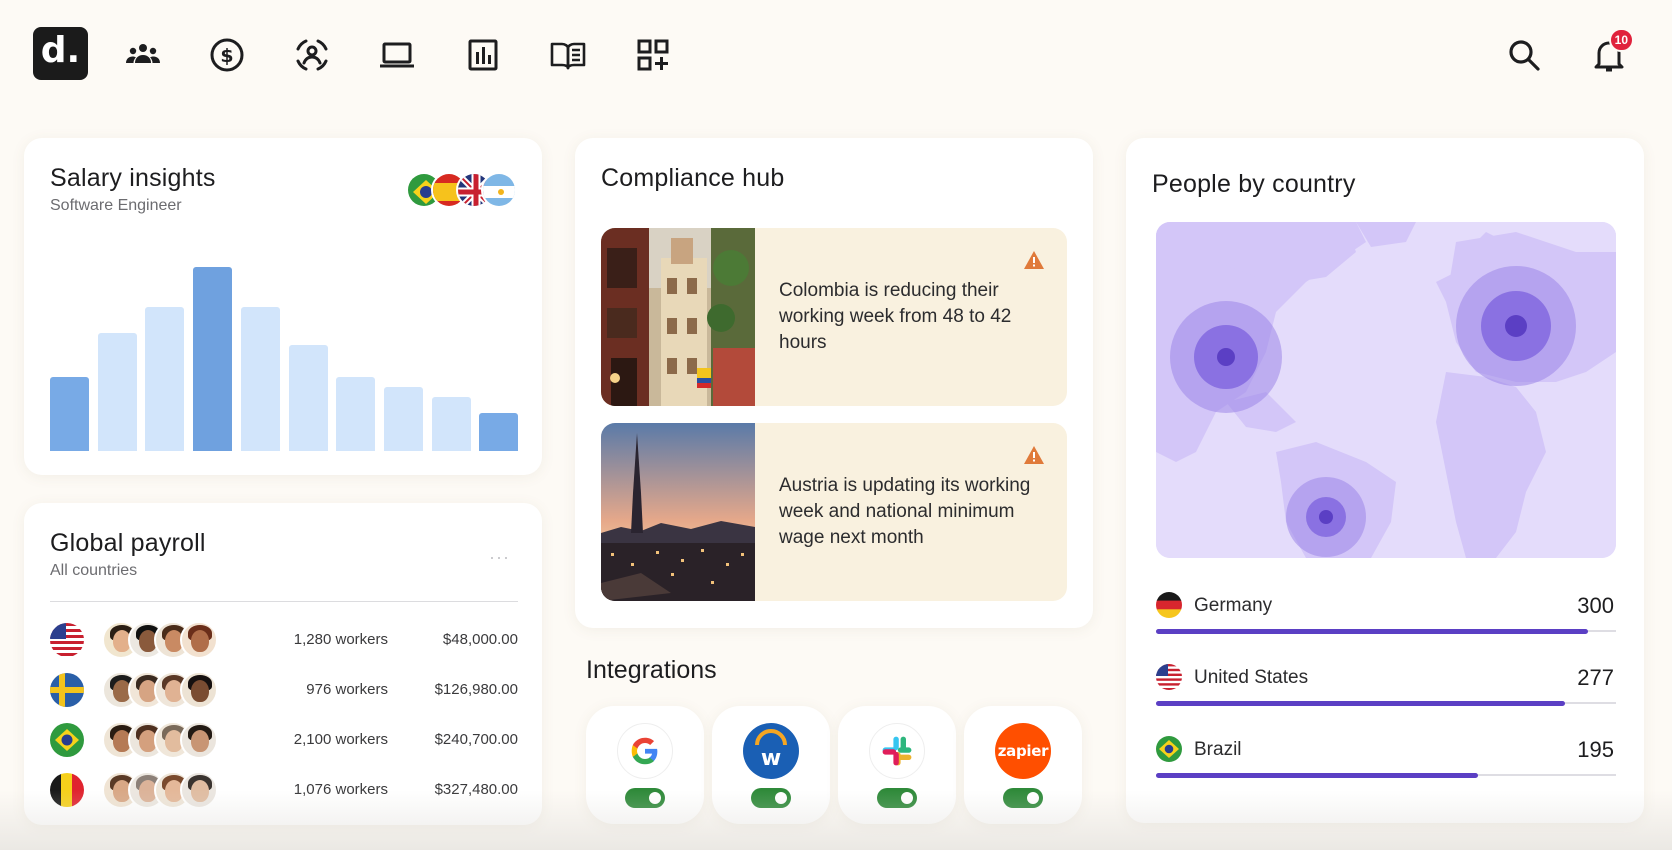  I want to click on country-count: 300, so click(1595, 605).